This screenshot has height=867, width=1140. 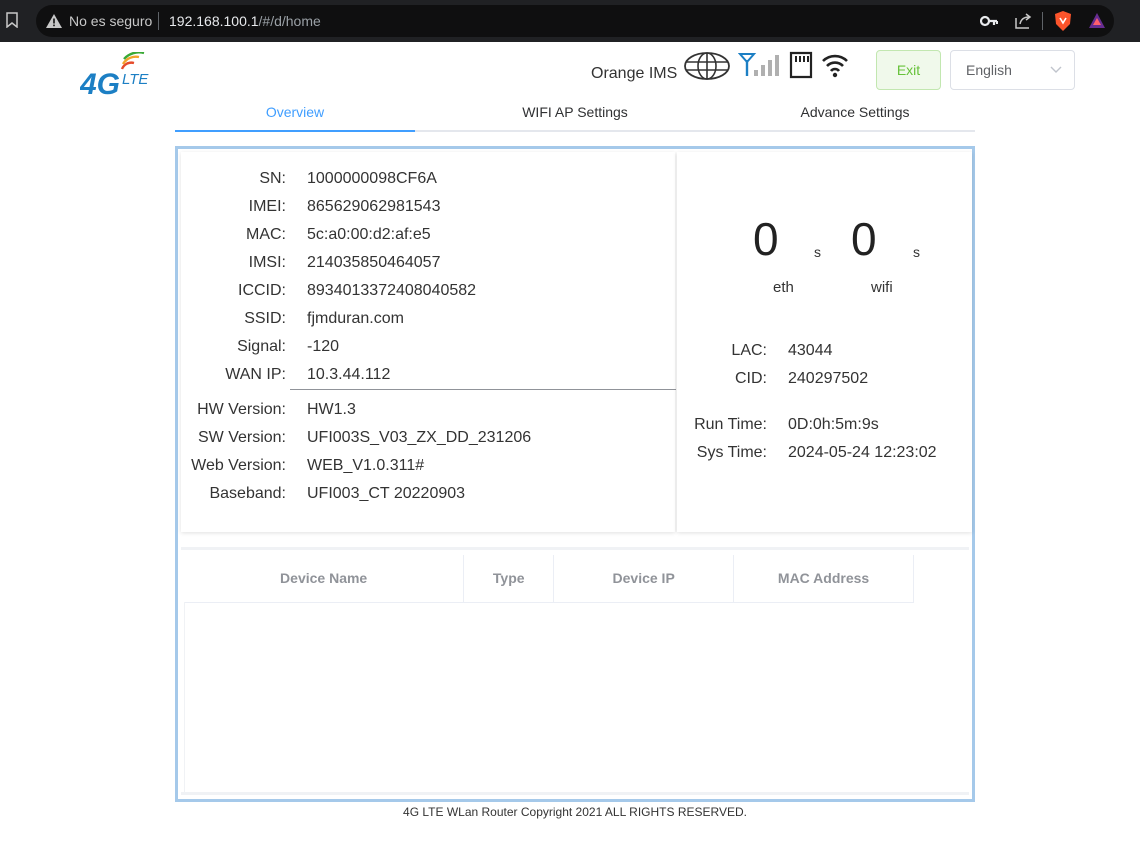 I want to click on url-divider, so click(x=158, y=21).